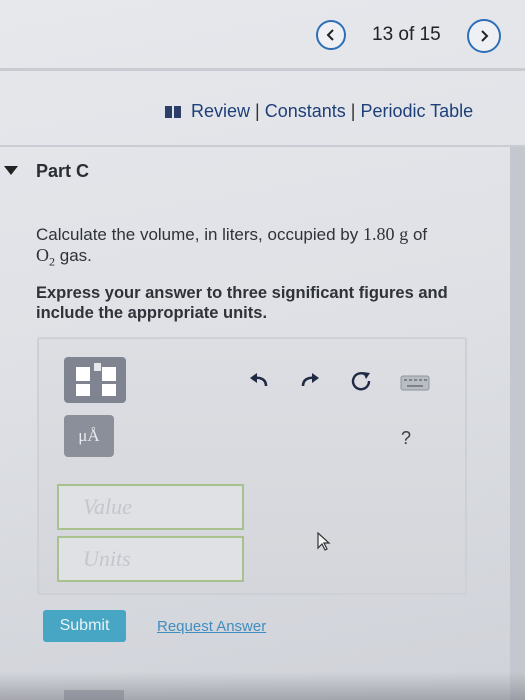 The height and width of the screenshot is (700, 525). What do you see at coordinates (89, 436) in the screenshot?
I see `units-button: μÅ` at bounding box center [89, 436].